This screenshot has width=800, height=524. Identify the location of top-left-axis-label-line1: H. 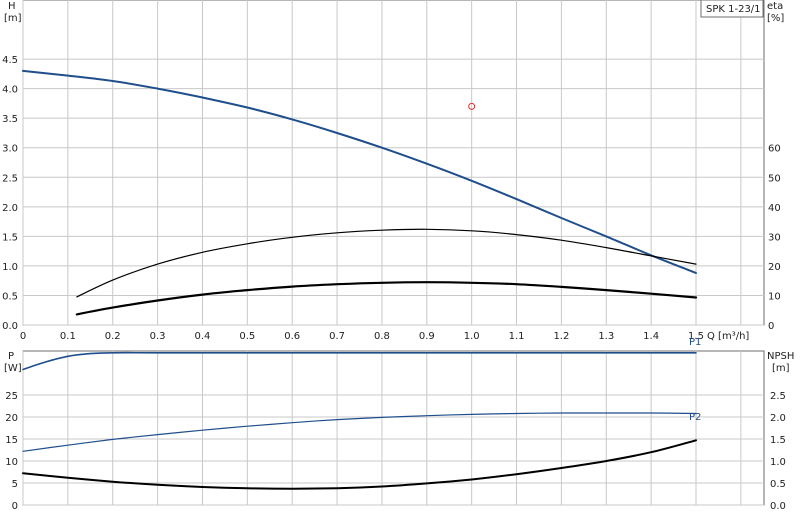
(12, 6).